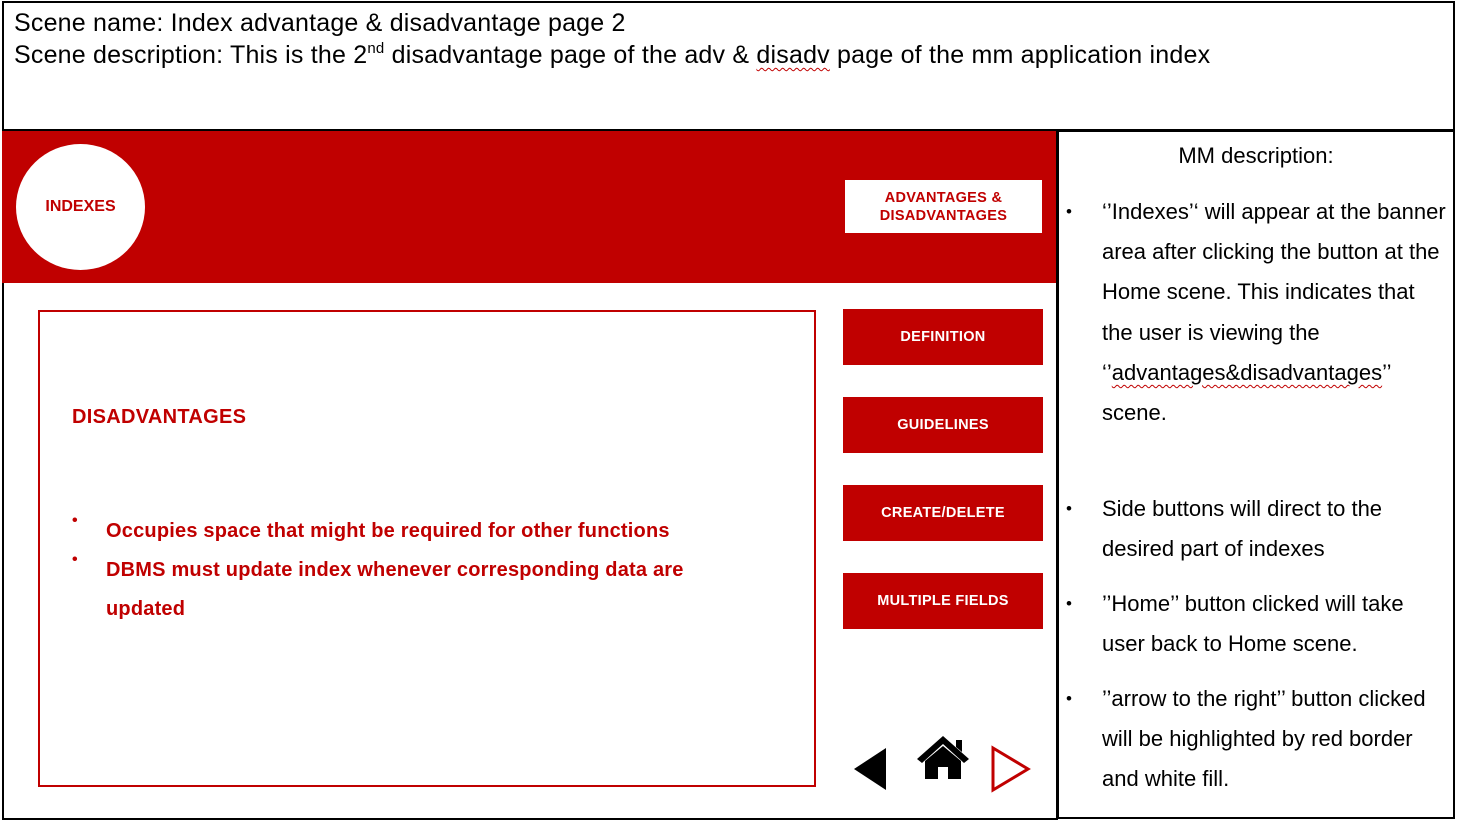 This screenshot has height=821, width=1457. Describe the element at coordinates (793, 55) in the screenshot. I see `spellcheck-word: disadv` at that location.